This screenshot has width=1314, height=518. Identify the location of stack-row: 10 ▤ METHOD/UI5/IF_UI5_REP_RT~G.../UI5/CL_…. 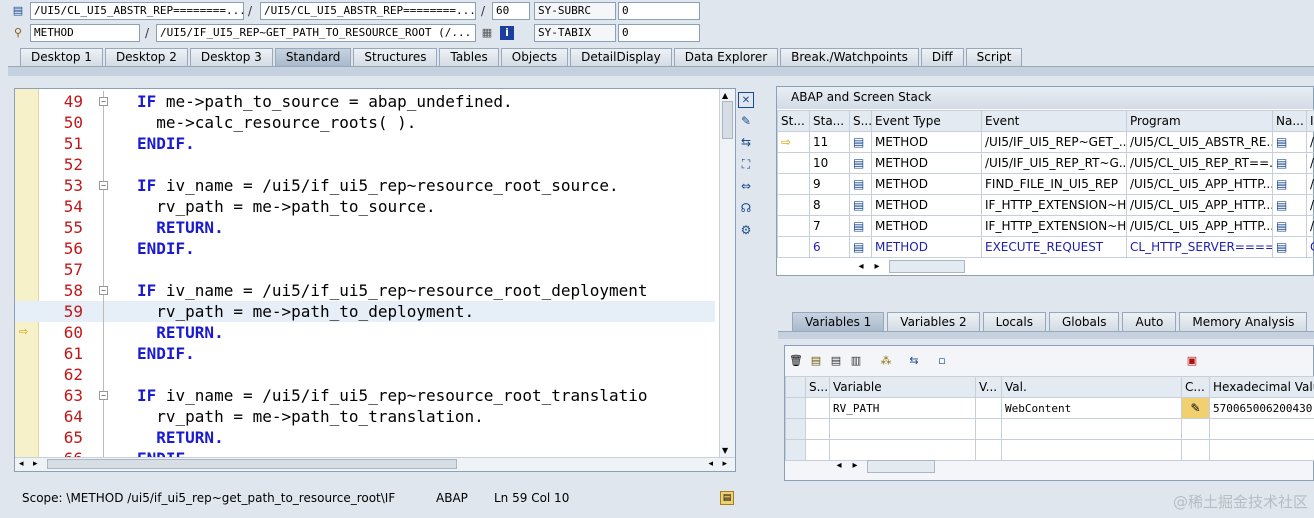
(1045, 163).